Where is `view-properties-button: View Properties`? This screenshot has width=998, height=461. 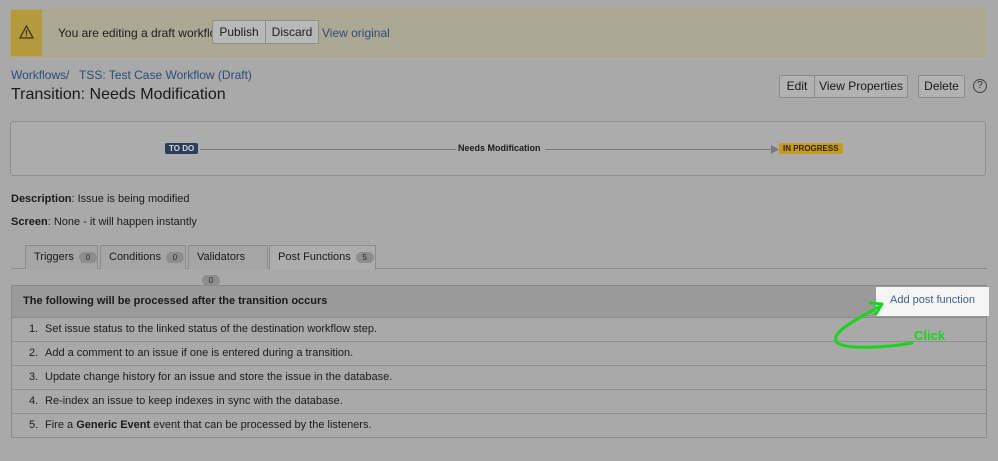
view-properties-button: View Properties is located at coordinates (861, 86).